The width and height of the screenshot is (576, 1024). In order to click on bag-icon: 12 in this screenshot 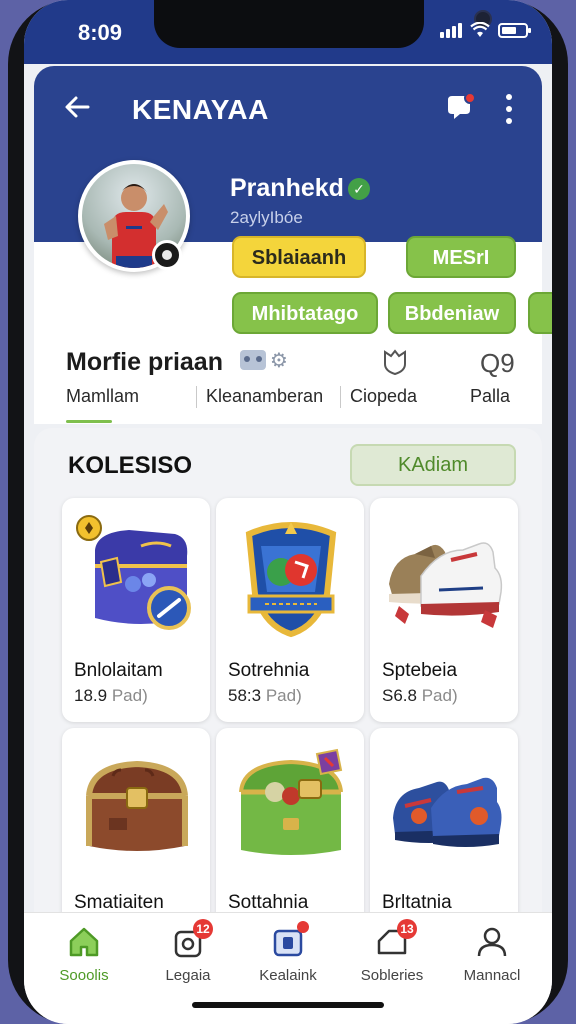, I will do `click(192, 939)`.